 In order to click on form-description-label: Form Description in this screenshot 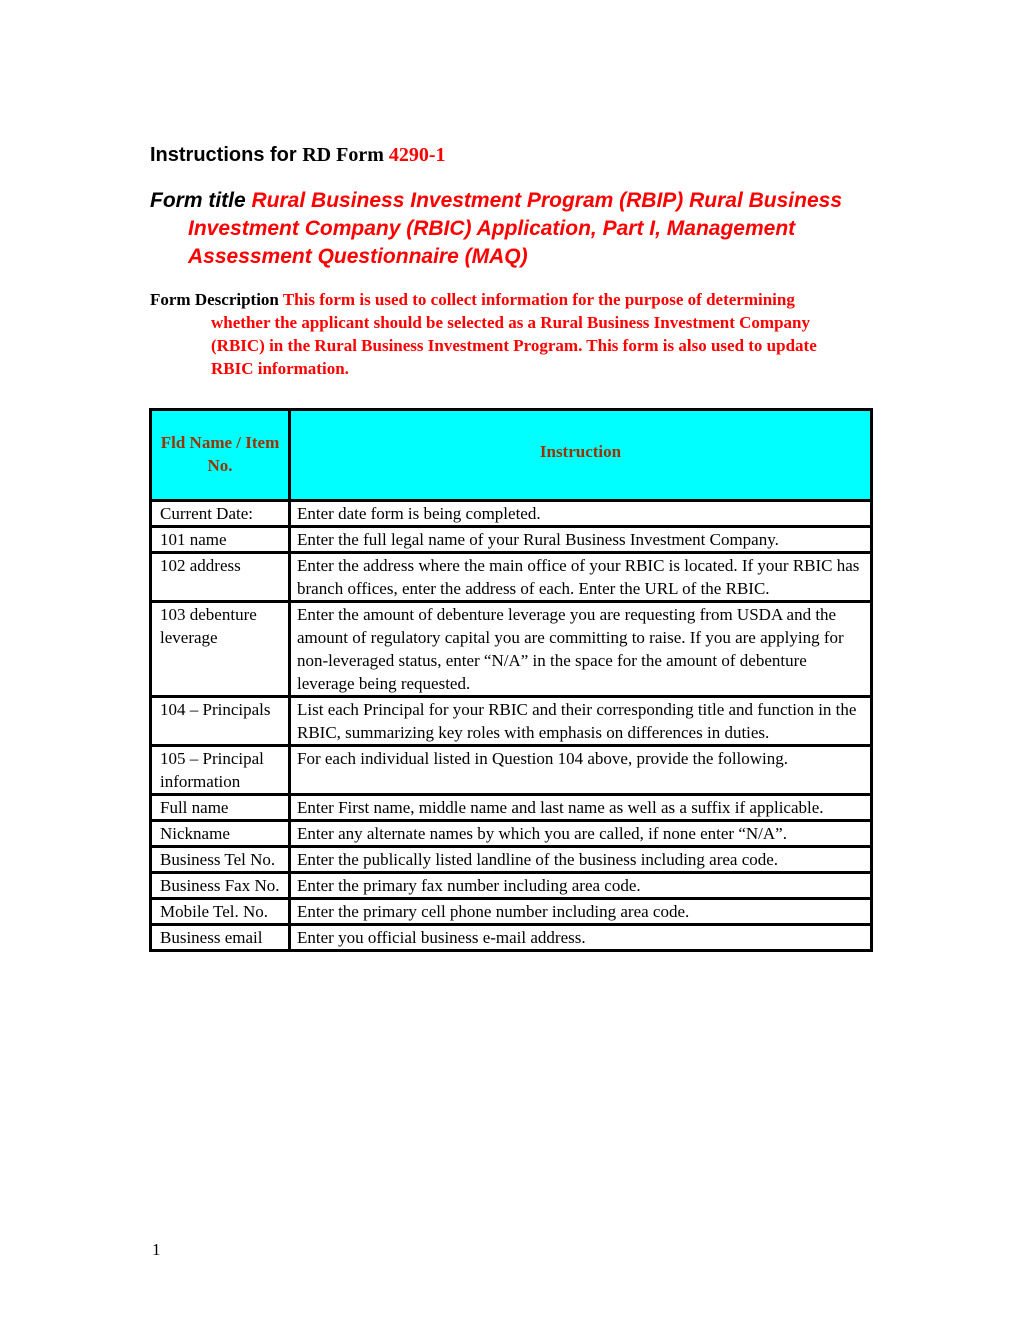, I will do `click(216, 299)`.